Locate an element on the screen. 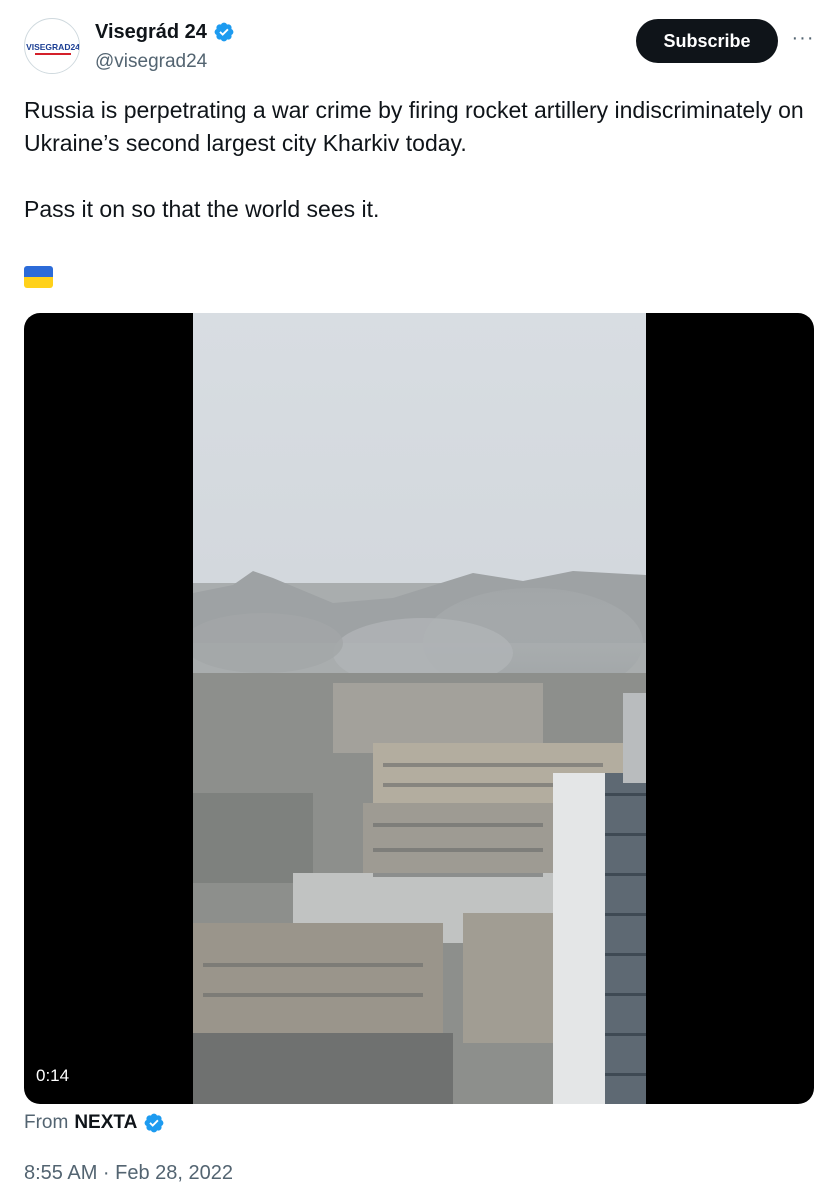  video-duration: 0:14 is located at coordinates (53, 1075).